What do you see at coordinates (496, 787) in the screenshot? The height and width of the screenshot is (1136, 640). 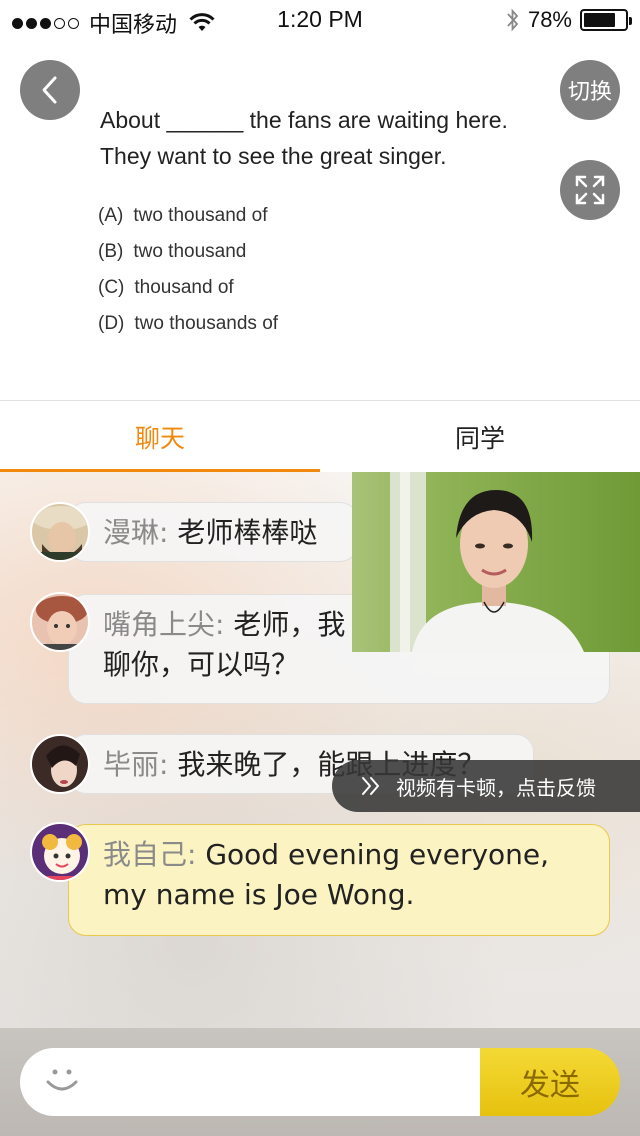 I see `feedback-label: 视频有卡顿，点击反馈` at bounding box center [496, 787].